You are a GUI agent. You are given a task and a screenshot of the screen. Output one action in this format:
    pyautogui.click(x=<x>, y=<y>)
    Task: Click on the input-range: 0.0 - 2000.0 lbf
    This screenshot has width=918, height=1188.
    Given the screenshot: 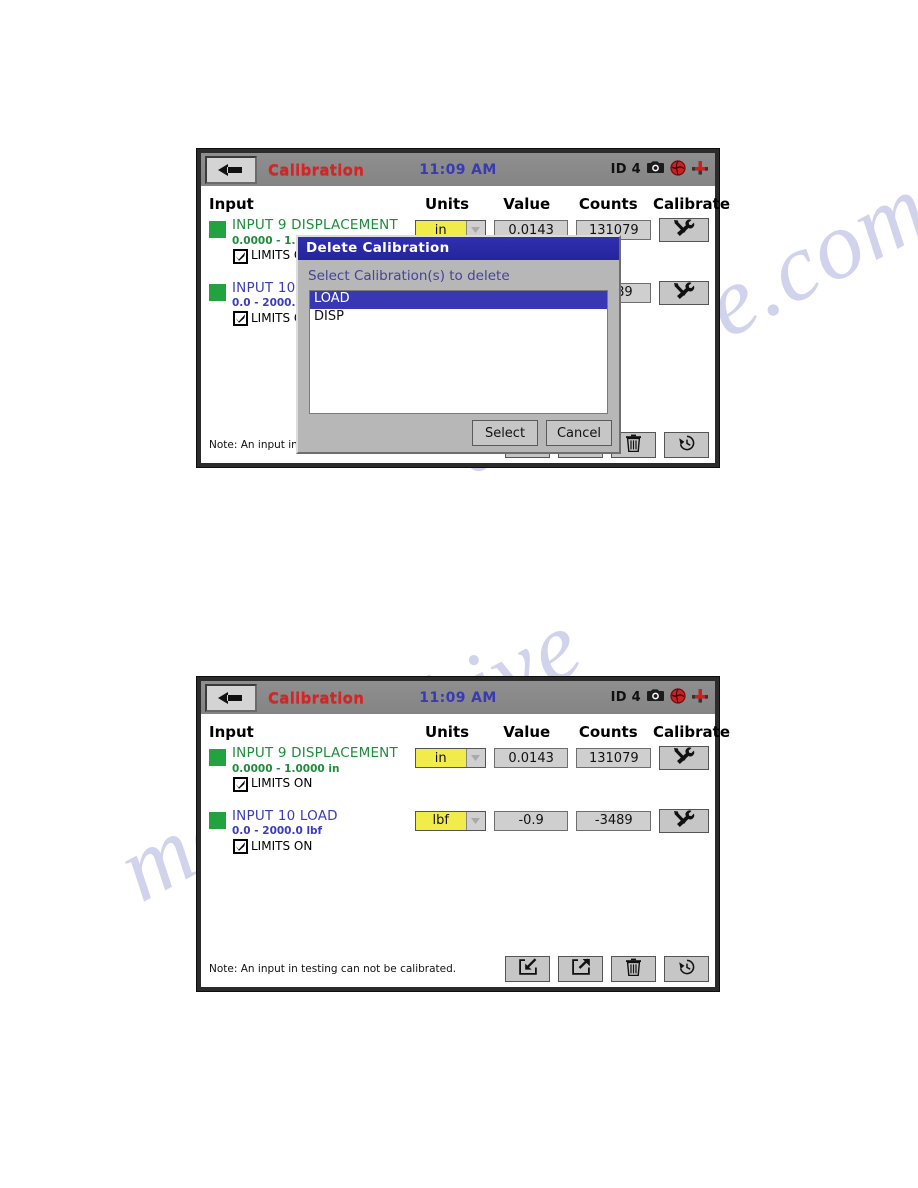 What is the action you would take?
    pyautogui.click(x=277, y=831)
    